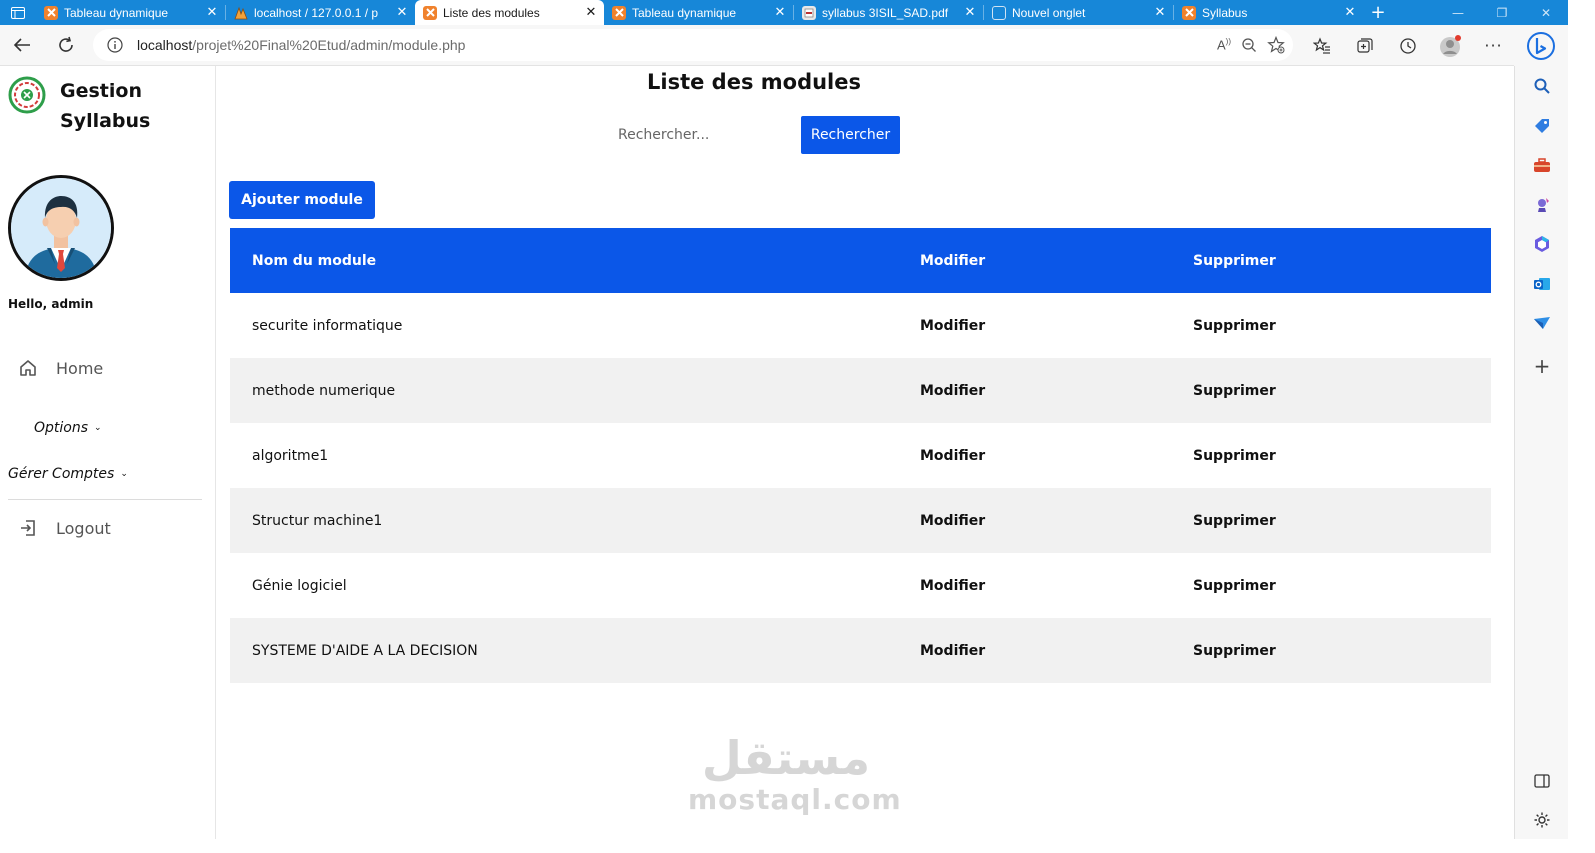 This screenshot has width=1595, height=853. Describe the element at coordinates (327, 325) in the screenshot. I see `module-name: securite informatique` at that location.